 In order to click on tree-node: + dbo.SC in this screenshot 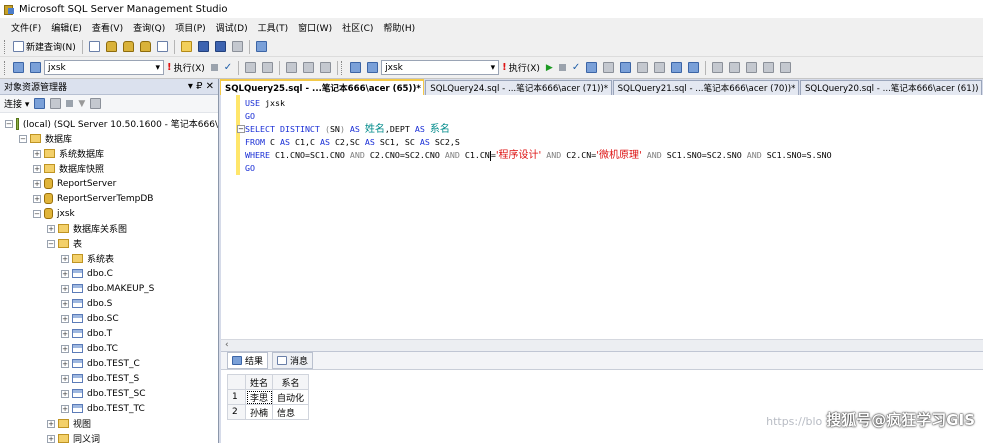, I will do `click(109, 318)`.